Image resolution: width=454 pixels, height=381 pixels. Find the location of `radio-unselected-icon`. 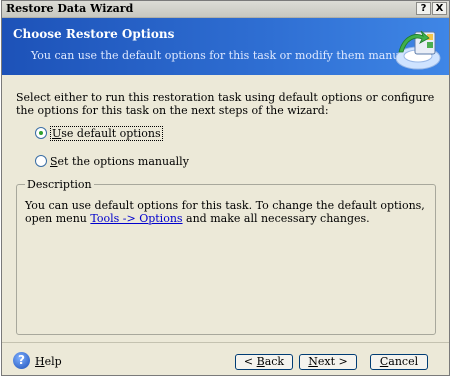

radio-unselected-icon is located at coordinates (41, 161).